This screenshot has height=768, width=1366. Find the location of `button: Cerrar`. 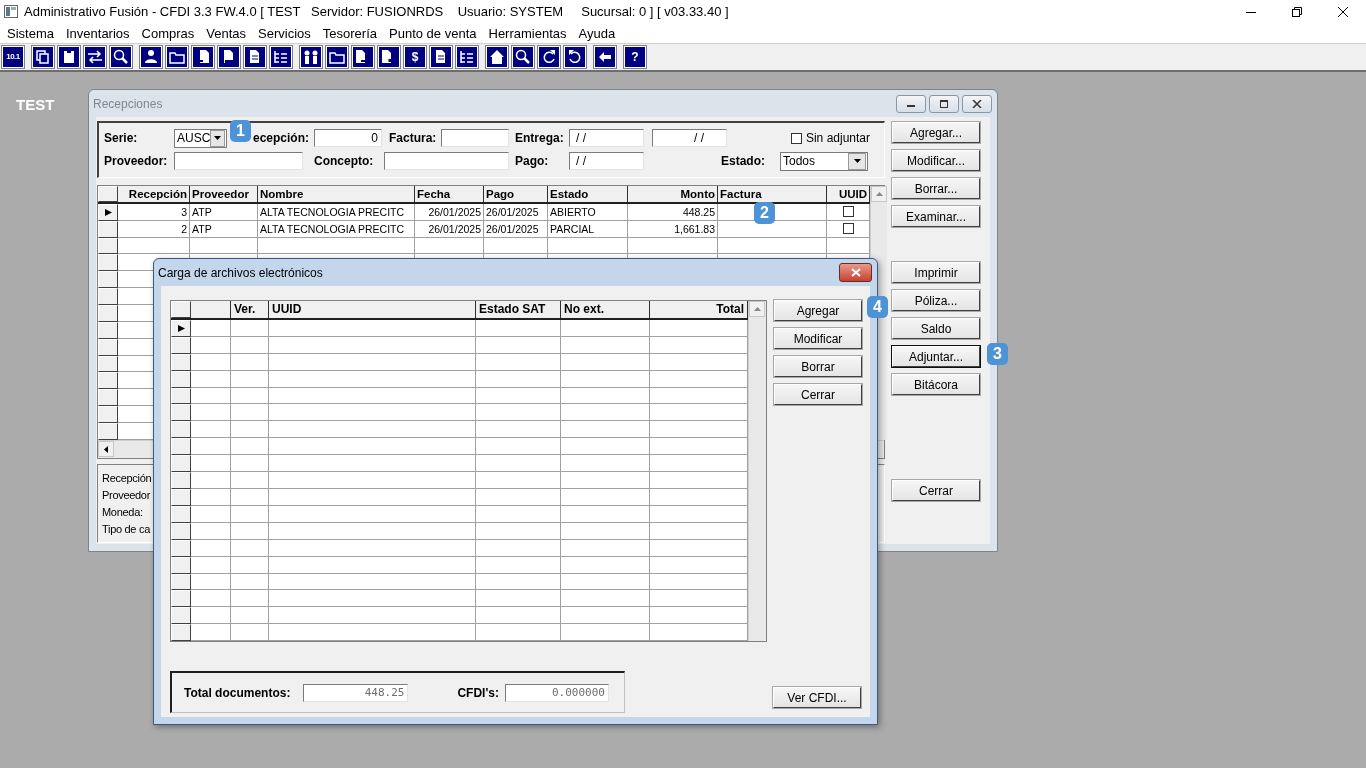

button: Cerrar is located at coordinates (818, 394).